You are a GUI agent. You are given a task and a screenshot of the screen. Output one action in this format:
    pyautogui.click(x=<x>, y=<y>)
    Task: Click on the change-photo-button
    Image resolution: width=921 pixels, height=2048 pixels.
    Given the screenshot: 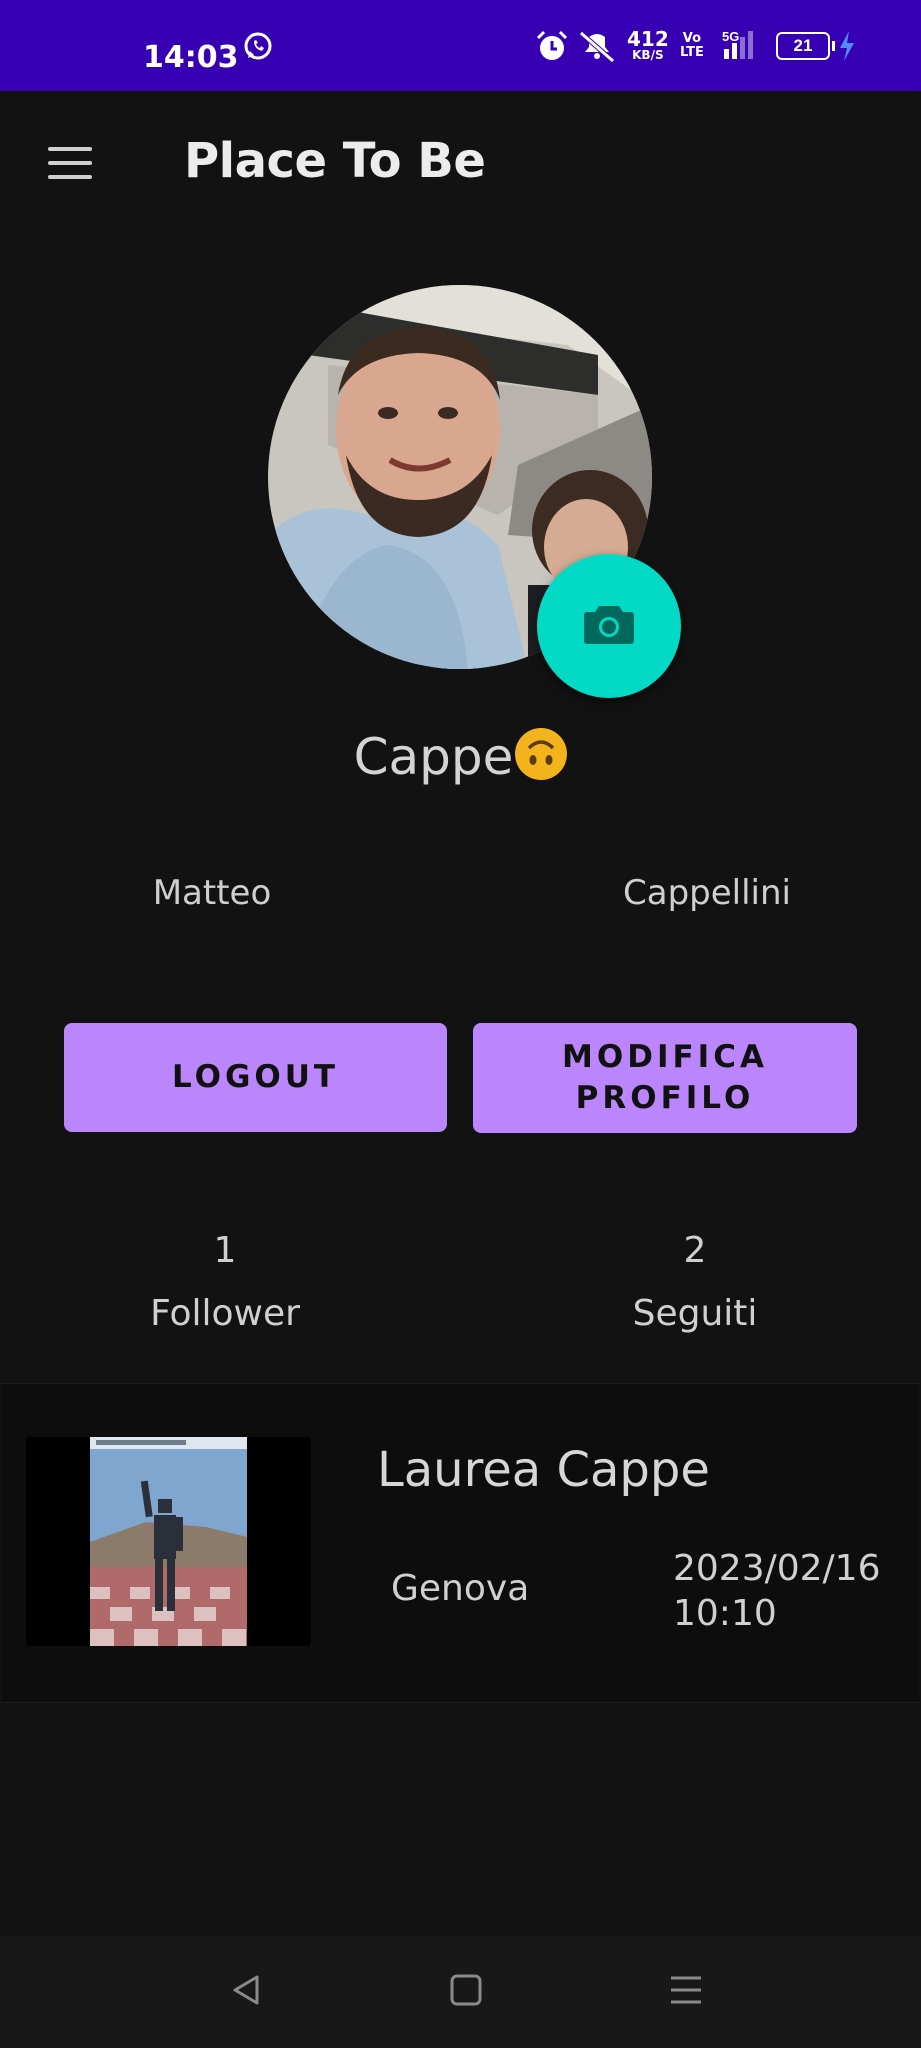 What is the action you would take?
    pyautogui.click(x=609, y=626)
    